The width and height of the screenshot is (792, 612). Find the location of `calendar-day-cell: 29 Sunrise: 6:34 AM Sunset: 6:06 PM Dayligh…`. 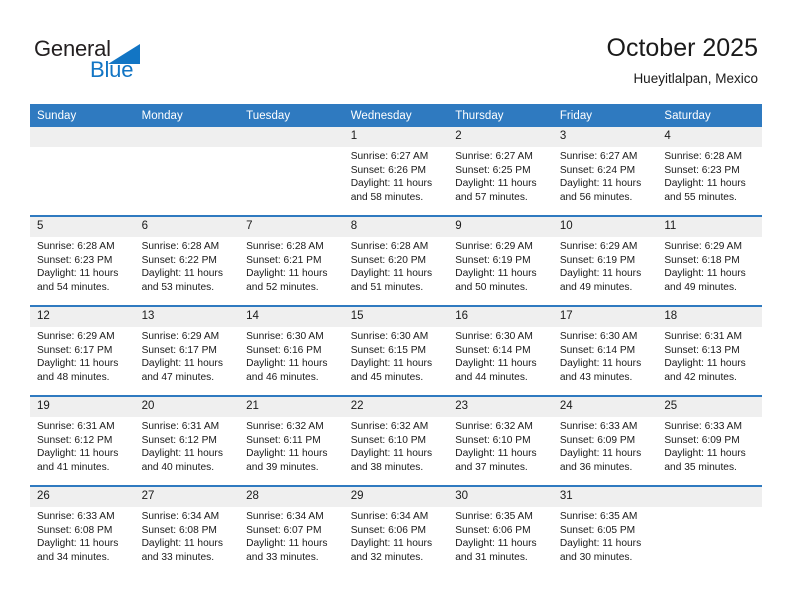

calendar-day-cell: 29 Sunrise: 6:34 AM Sunset: 6:06 PM Dayligh… is located at coordinates (396, 530).